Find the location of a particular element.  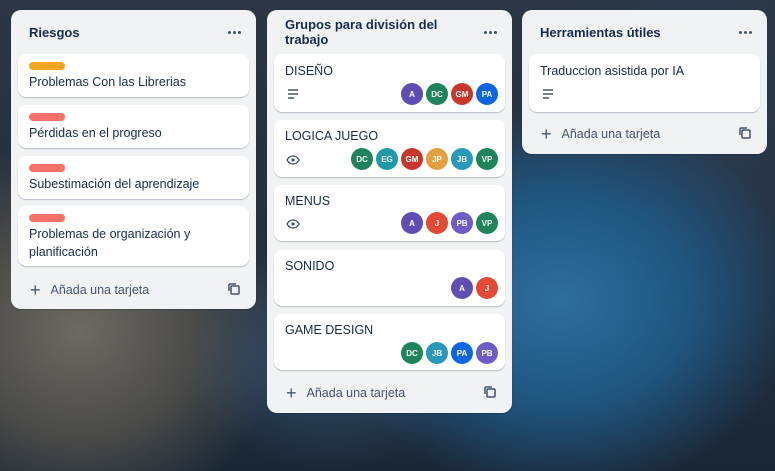

card-game-design: GAME DESIGN DC JB PA PB is located at coordinates (389, 342).